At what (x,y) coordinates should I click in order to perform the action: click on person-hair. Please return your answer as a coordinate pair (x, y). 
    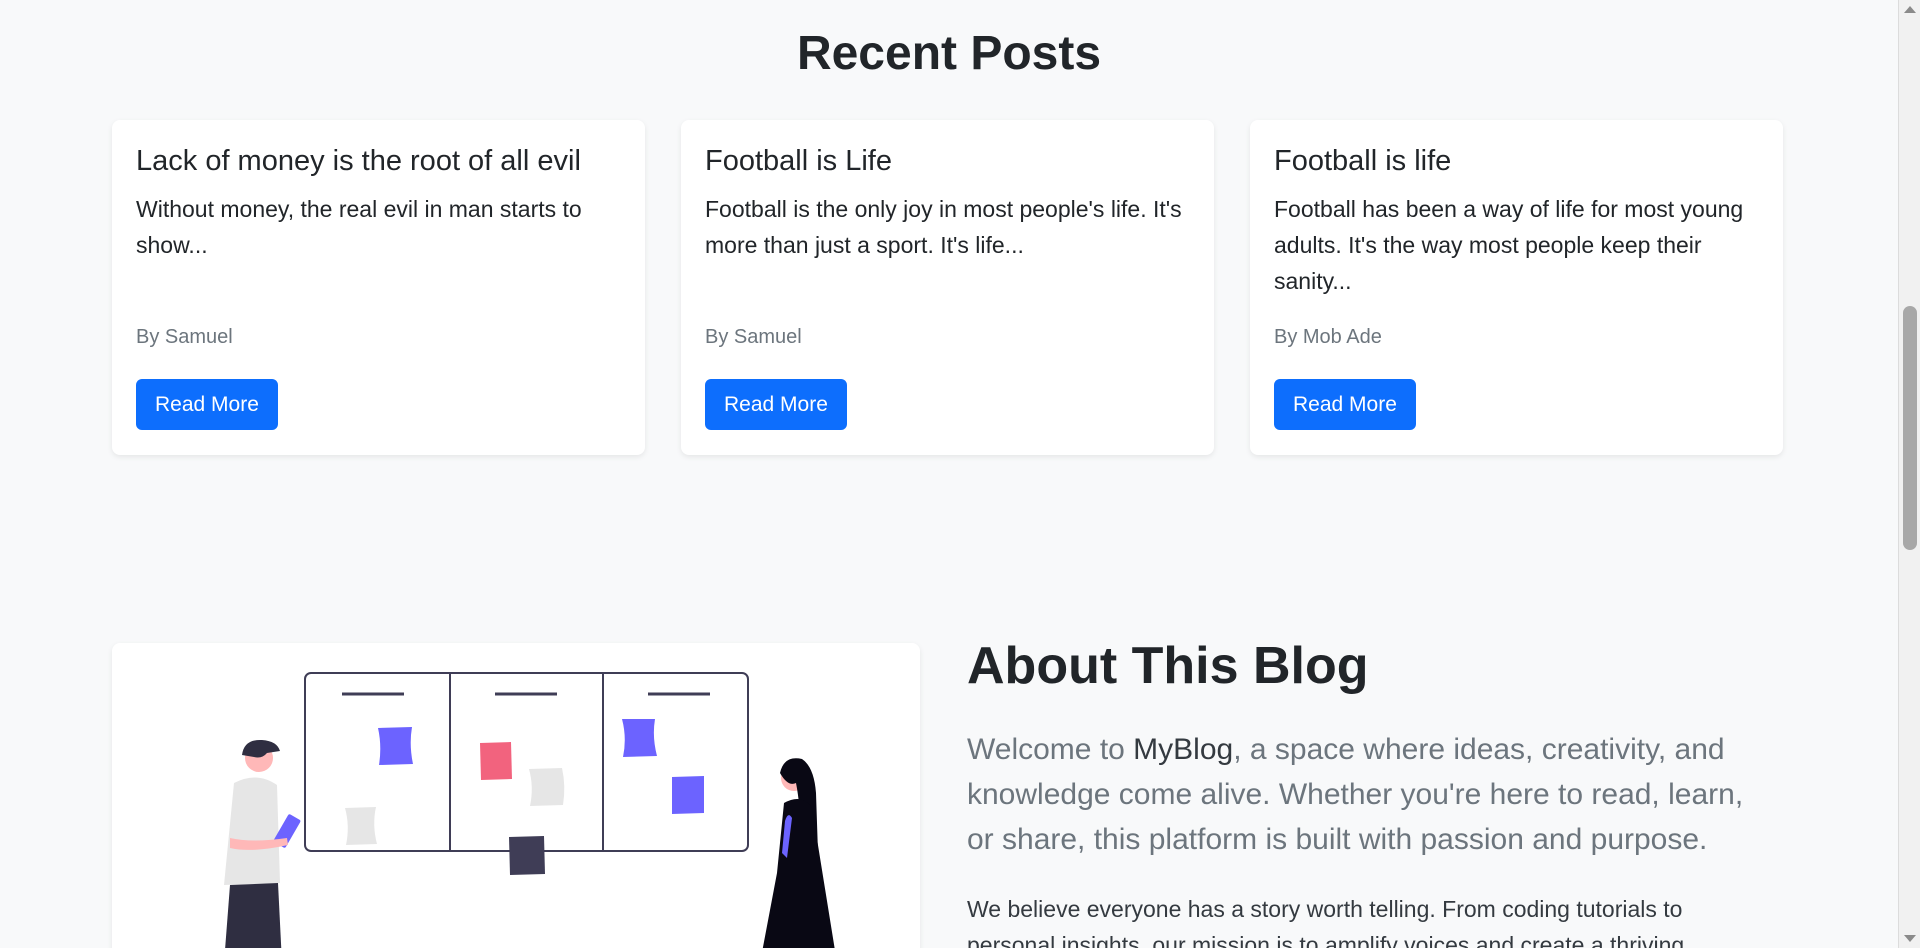
    Looking at the image, I should click on (261, 748).